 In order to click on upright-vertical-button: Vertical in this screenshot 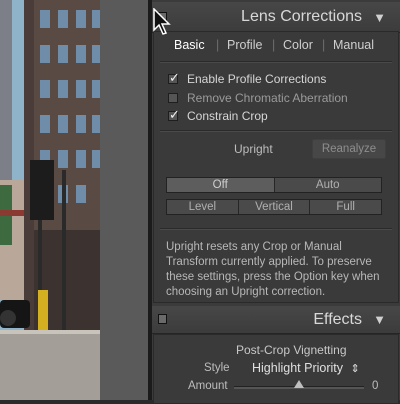, I will do `click(275, 207)`.